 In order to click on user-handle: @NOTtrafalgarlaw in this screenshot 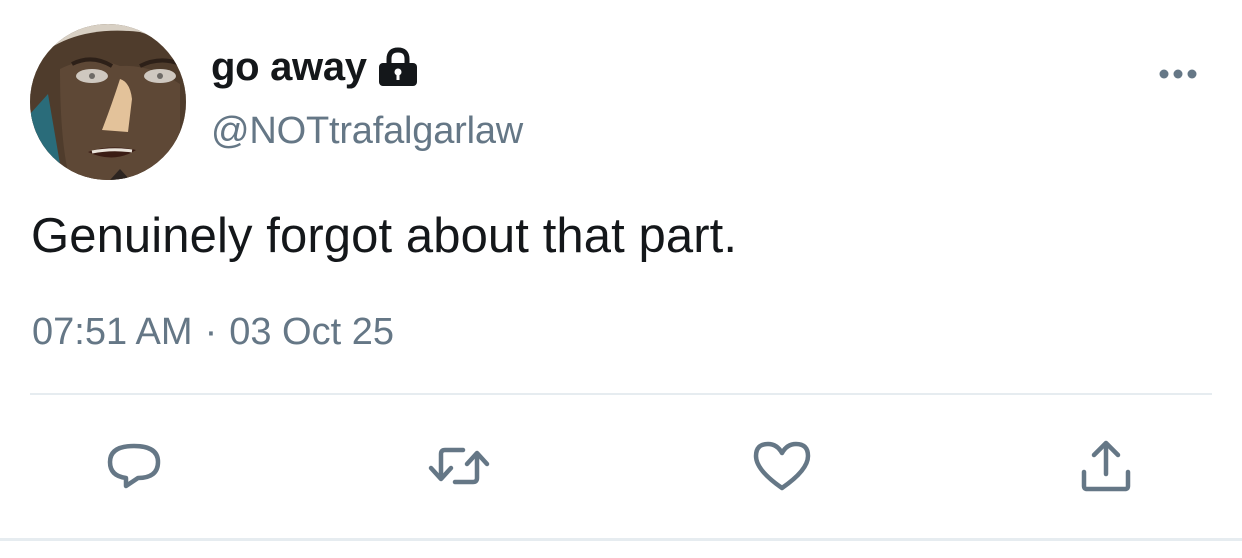, I will do `click(367, 131)`.